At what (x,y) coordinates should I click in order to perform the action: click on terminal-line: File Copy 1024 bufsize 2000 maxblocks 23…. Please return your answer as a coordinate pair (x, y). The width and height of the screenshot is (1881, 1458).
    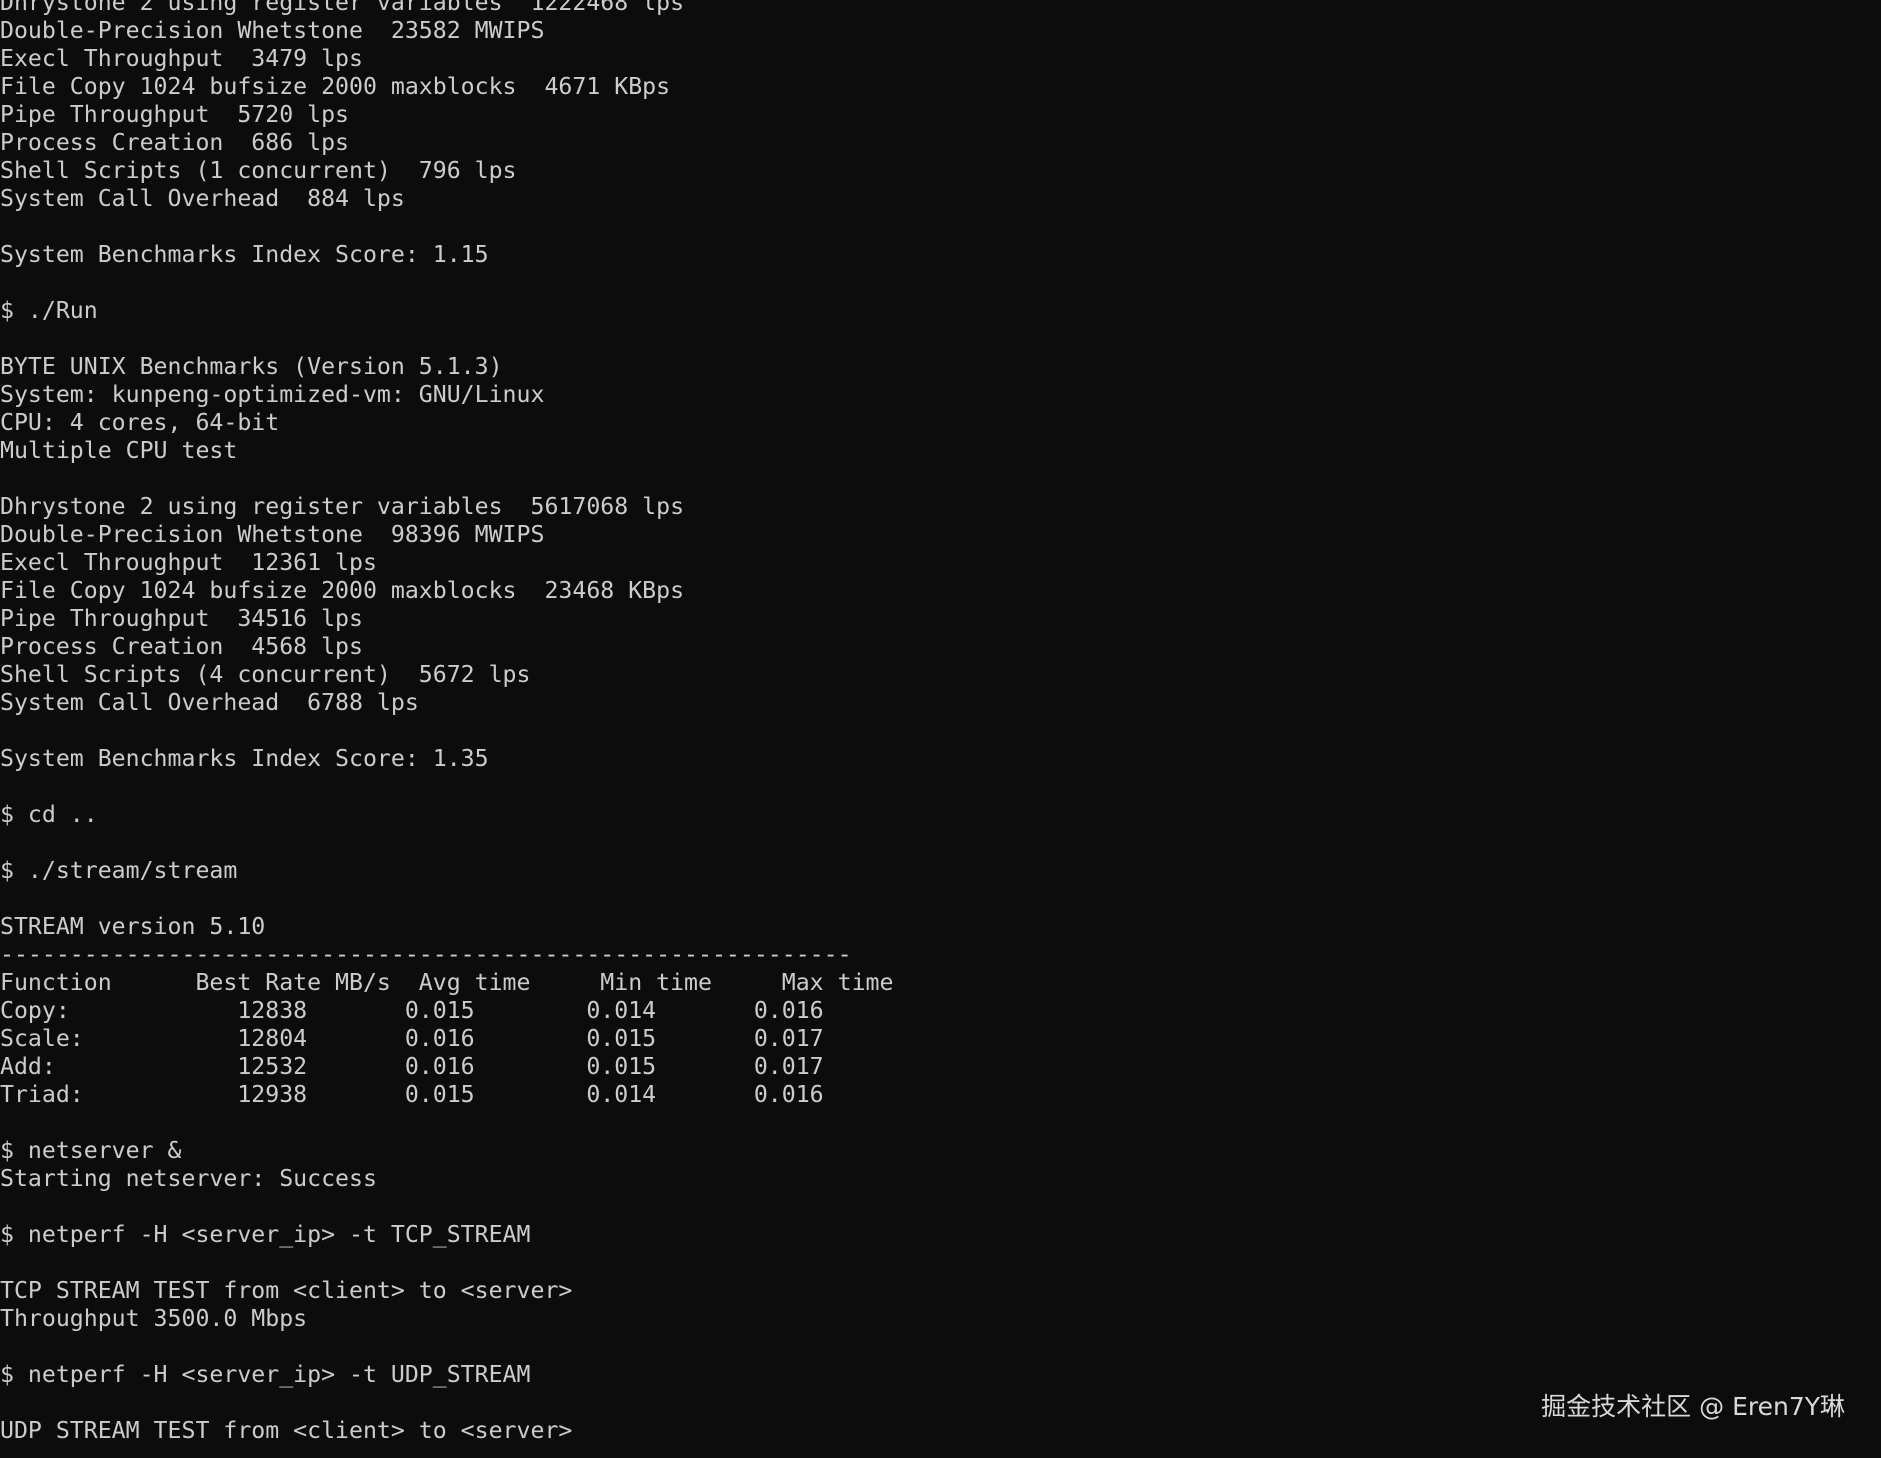
    Looking at the image, I should click on (342, 590).